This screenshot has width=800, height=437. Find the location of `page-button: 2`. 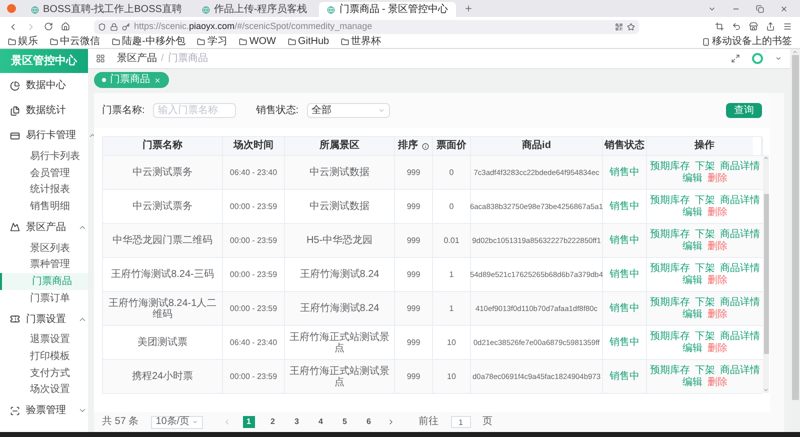

page-button: 2 is located at coordinates (272, 422).